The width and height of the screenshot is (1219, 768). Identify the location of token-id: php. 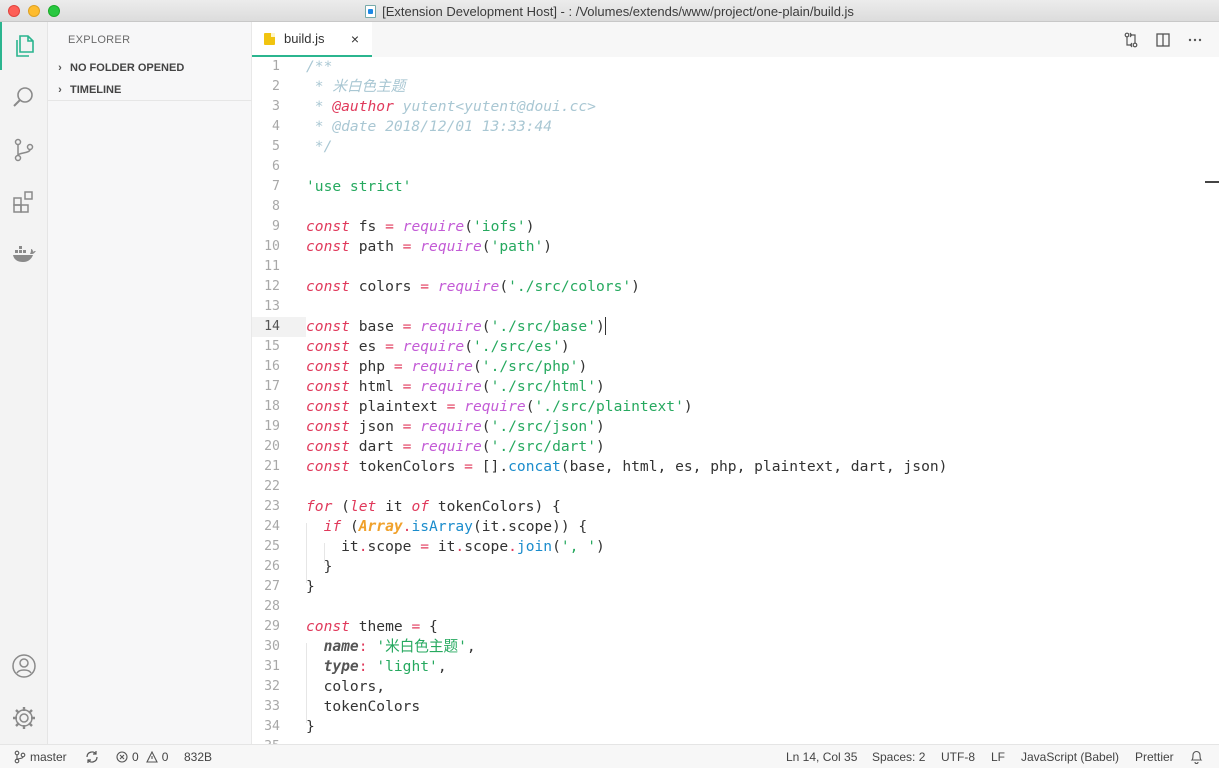
(371, 366).